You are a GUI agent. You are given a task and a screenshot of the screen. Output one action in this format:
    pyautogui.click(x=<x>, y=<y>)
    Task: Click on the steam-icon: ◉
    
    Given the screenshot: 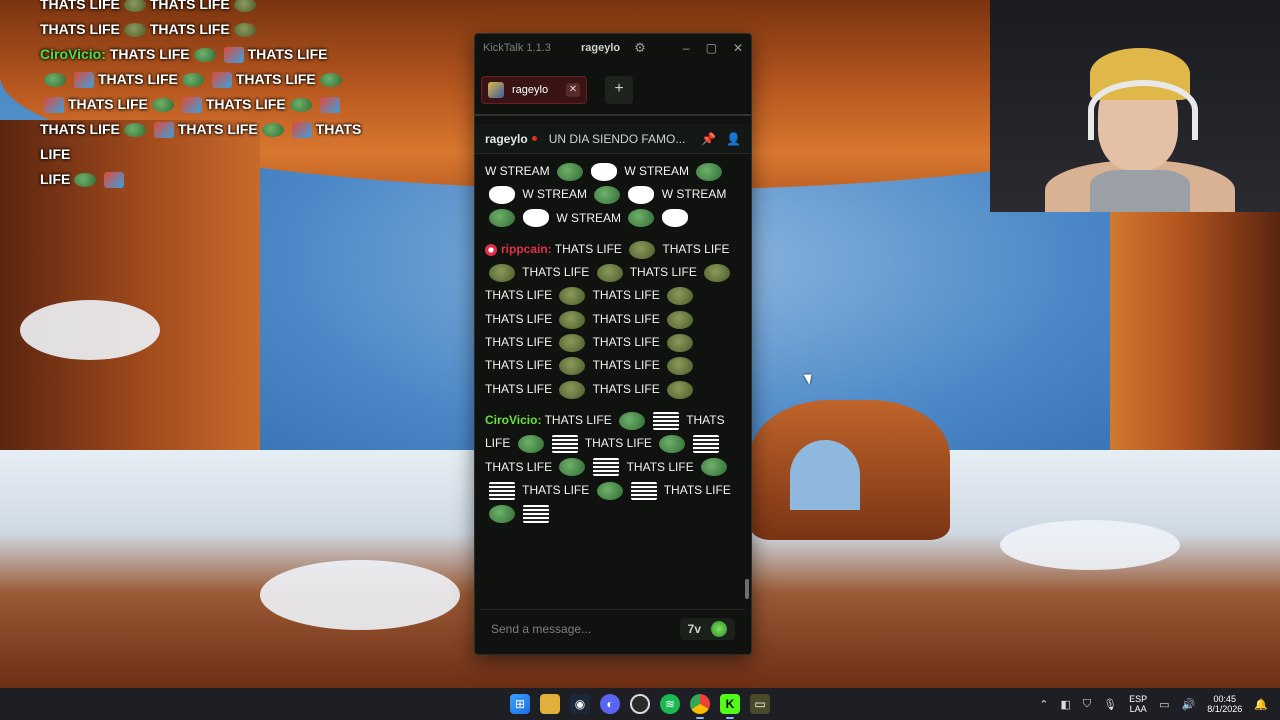 What is the action you would take?
    pyautogui.click(x=580, y=704)
    